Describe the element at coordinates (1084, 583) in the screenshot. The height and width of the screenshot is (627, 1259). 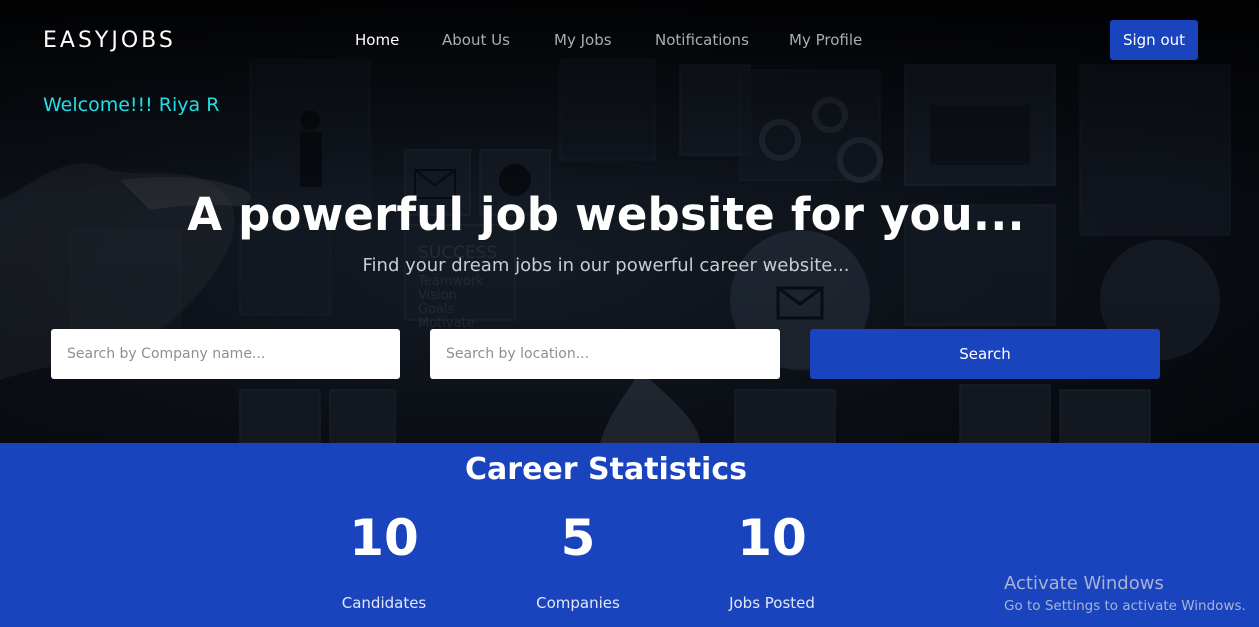
I see `watermark-title: Activate Windows` at that location.